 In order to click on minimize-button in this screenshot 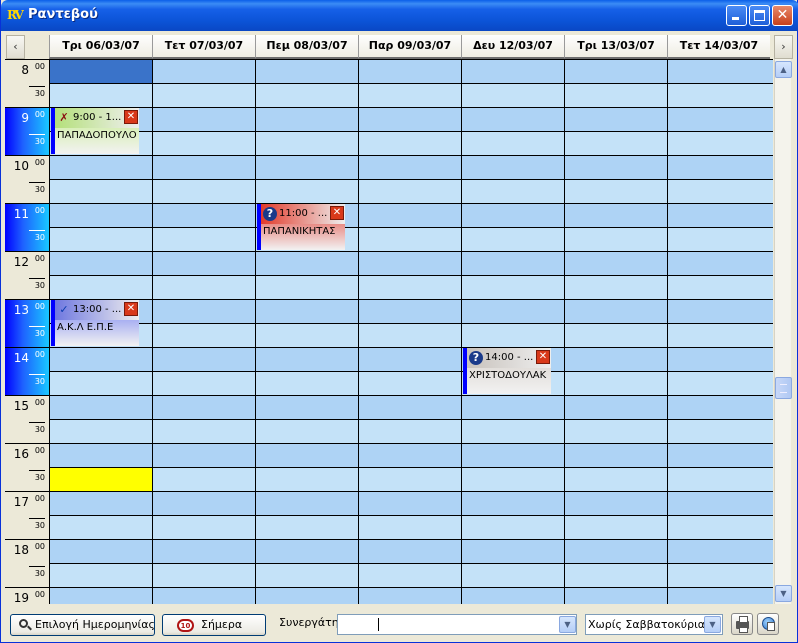, I will do `click(736, 15)`.